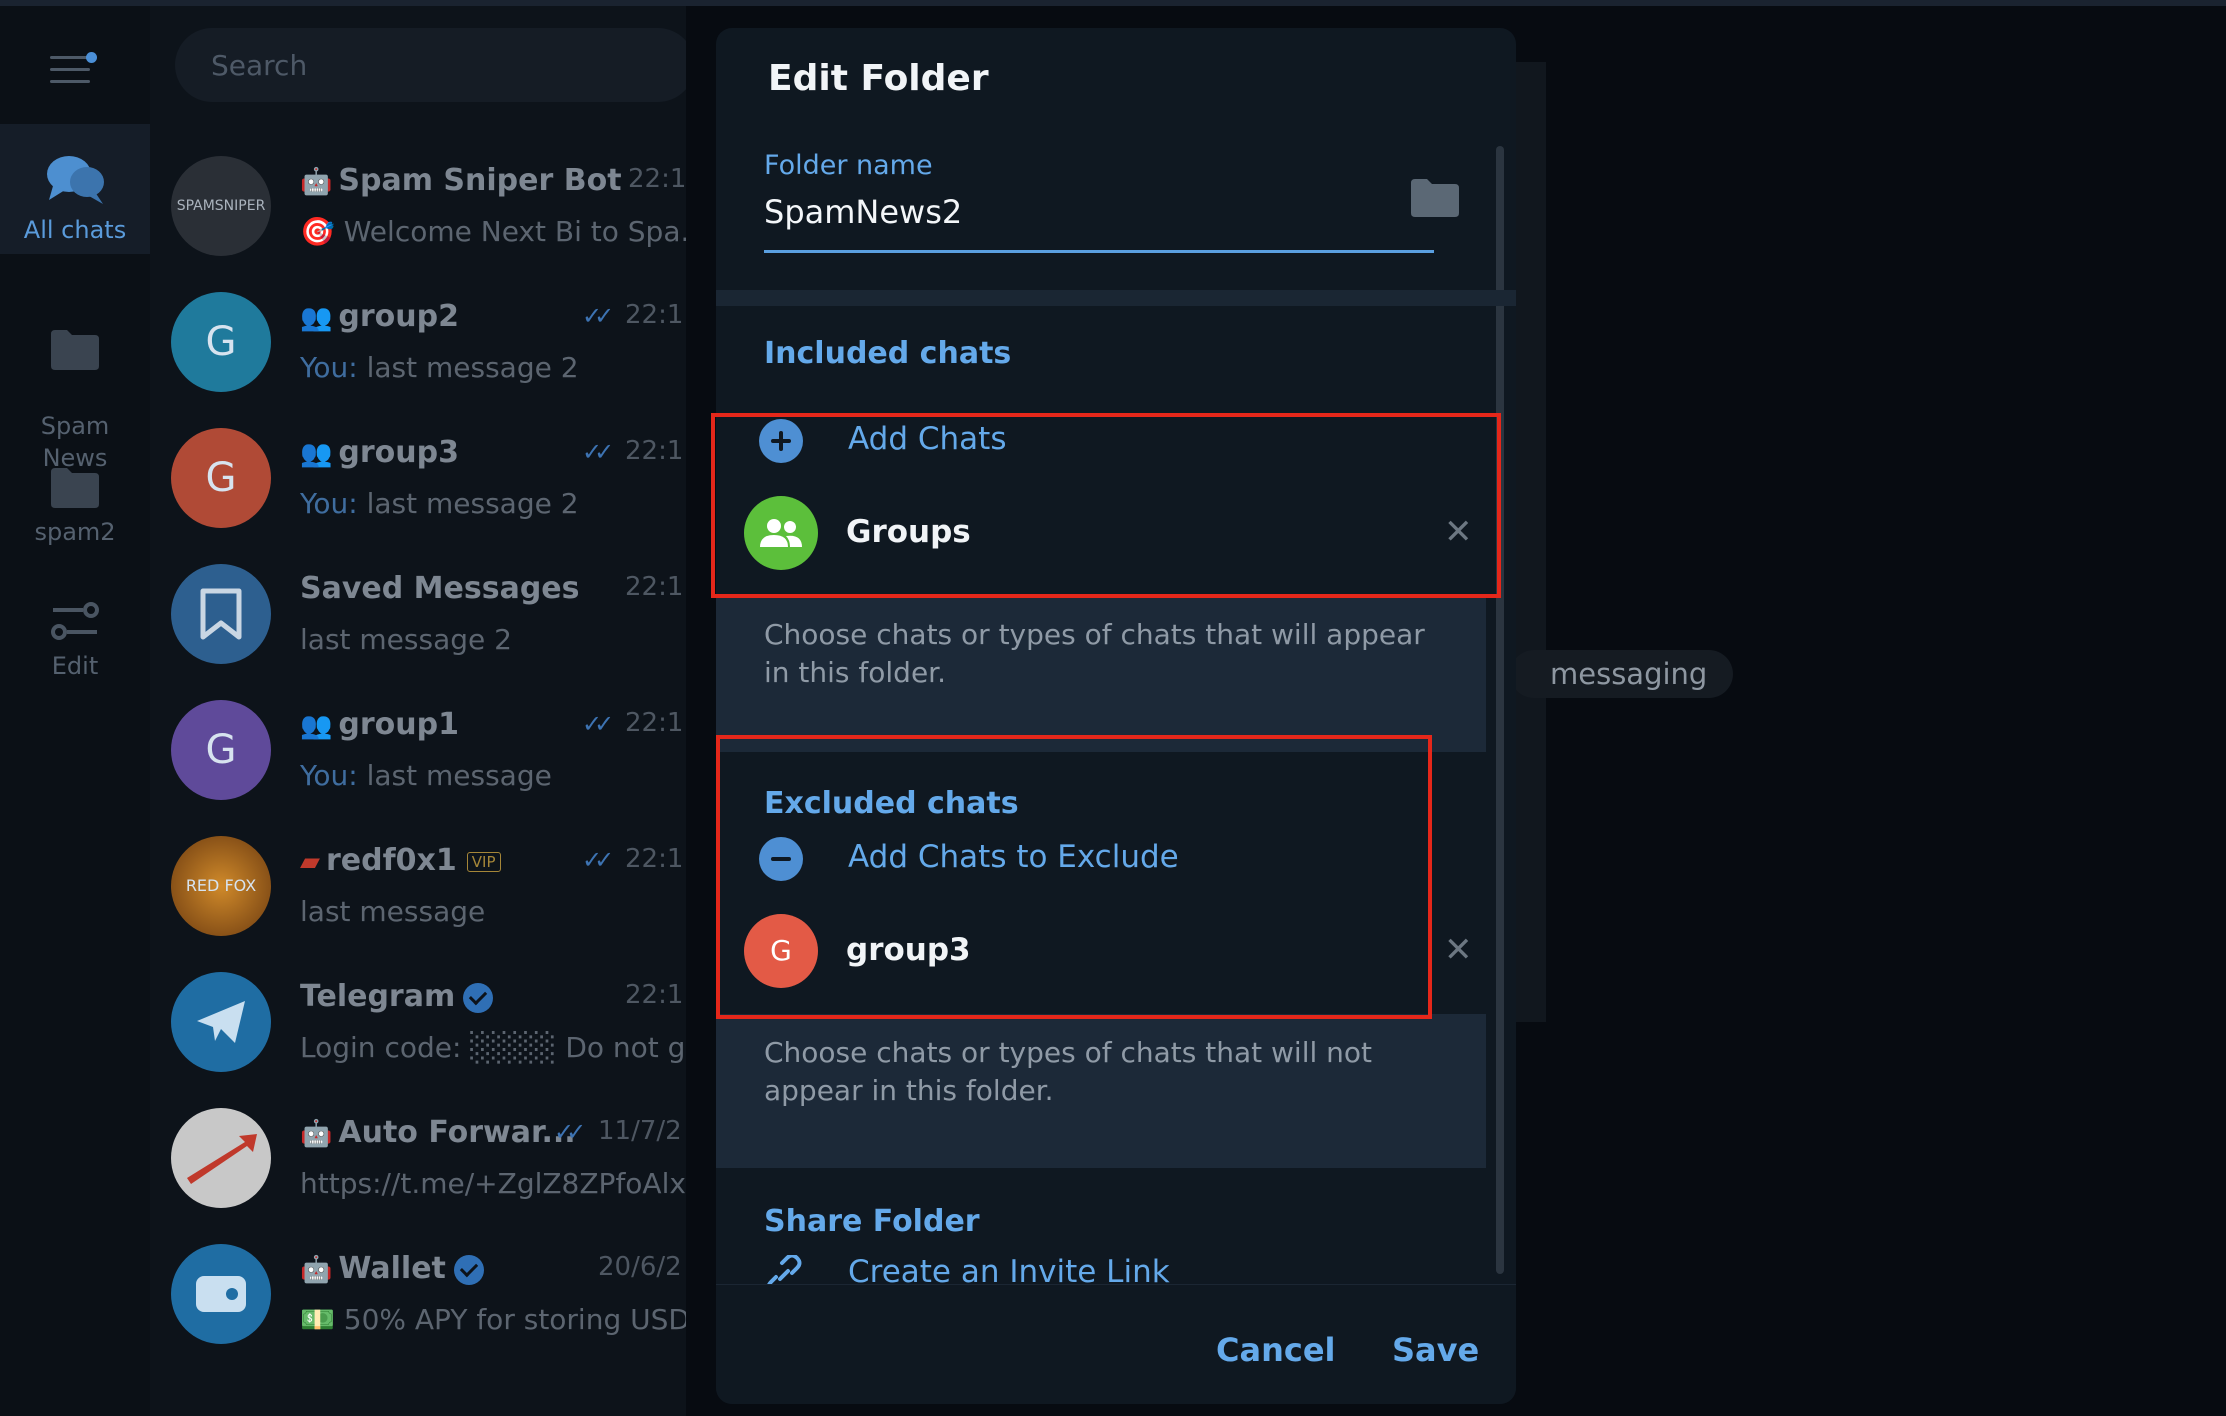 This screenshot has height=1416, width=2226. What do you see at coordinates (72, 70) in the screenshot?
I see `hamburger-menu-icon` at bounding box center [72, 70].